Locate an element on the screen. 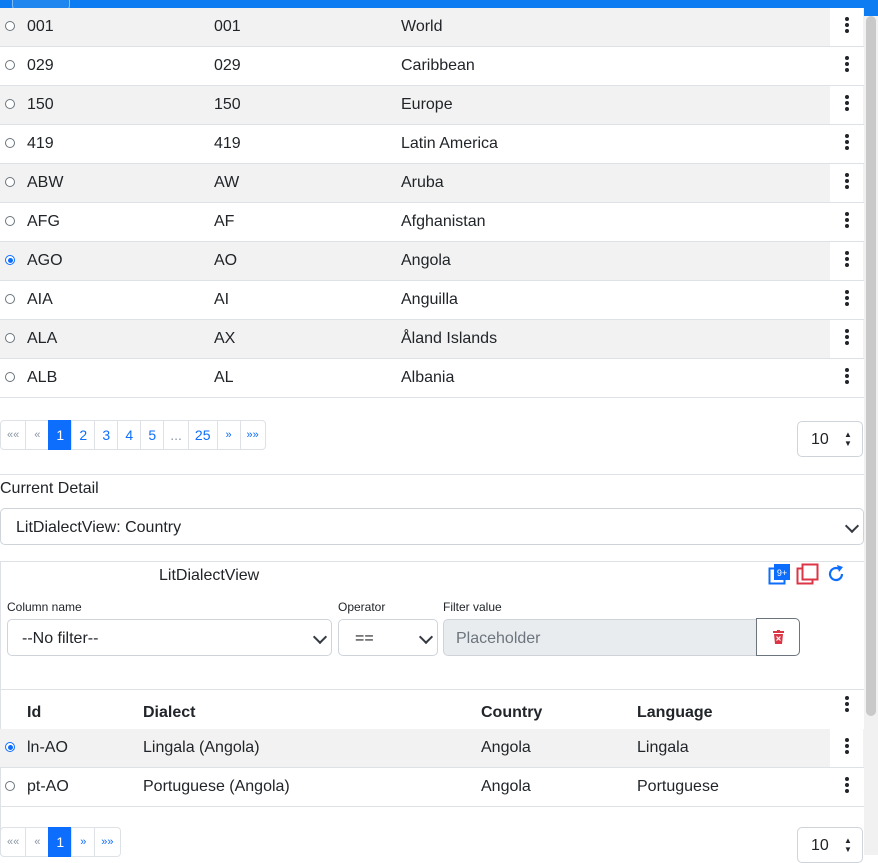  alpha2-code-cell: AF is located at coordinates (224, 221).